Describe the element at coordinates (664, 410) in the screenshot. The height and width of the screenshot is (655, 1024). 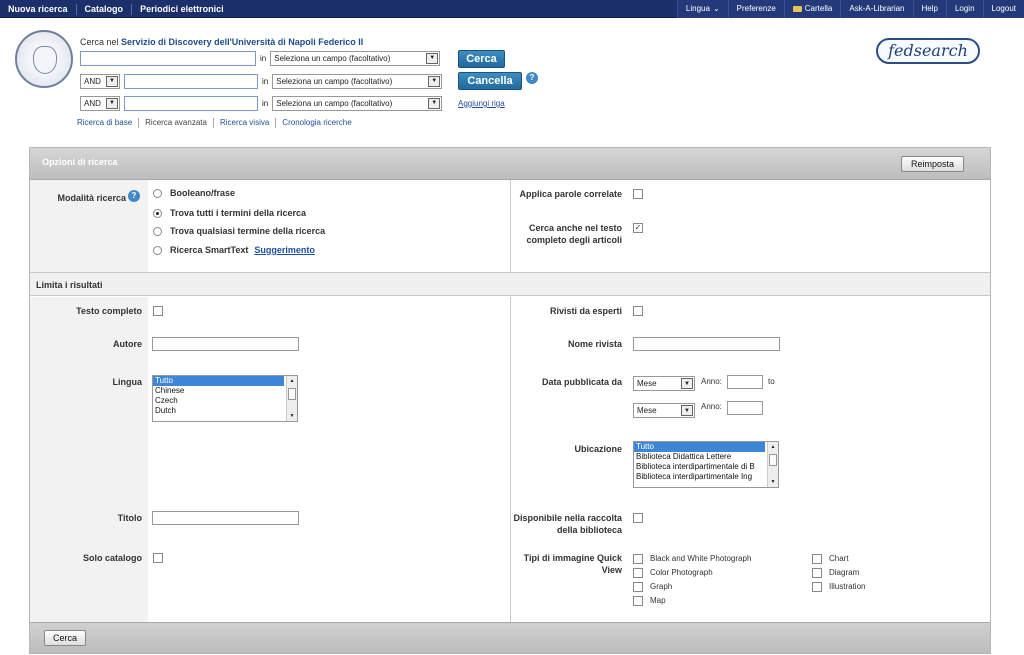
I see `month-to-select: Mese ▼` at that location.